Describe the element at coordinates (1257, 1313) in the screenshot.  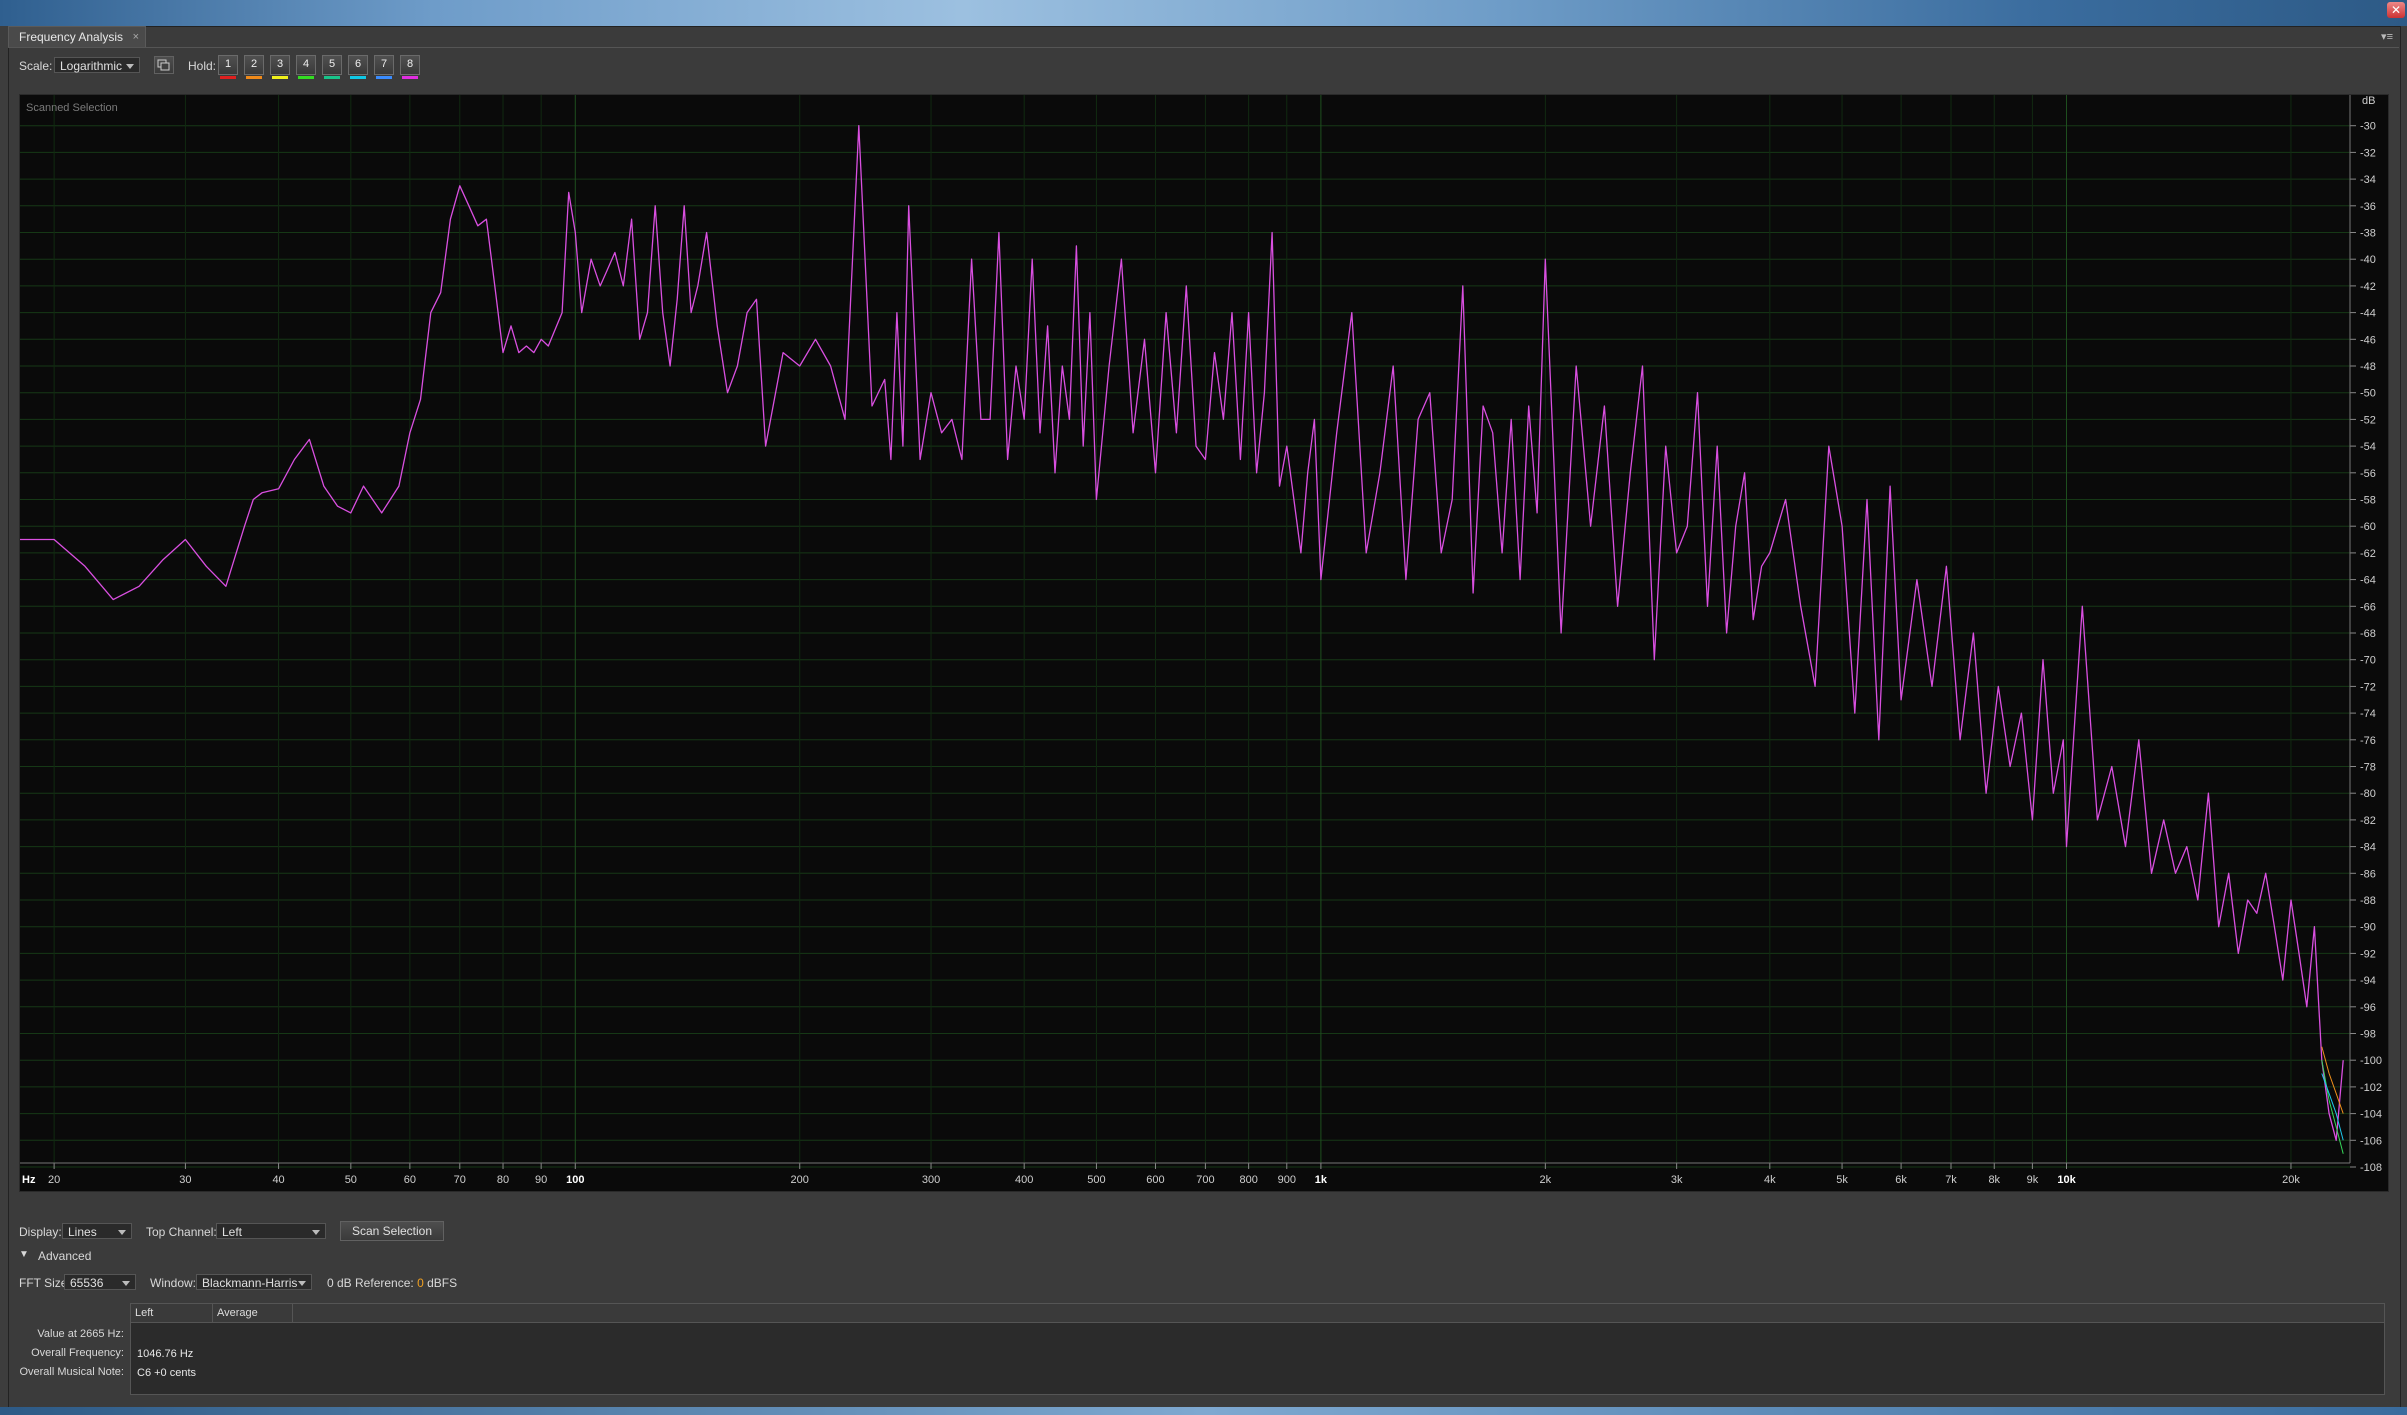
I see `table-header: Left Average` at that location.